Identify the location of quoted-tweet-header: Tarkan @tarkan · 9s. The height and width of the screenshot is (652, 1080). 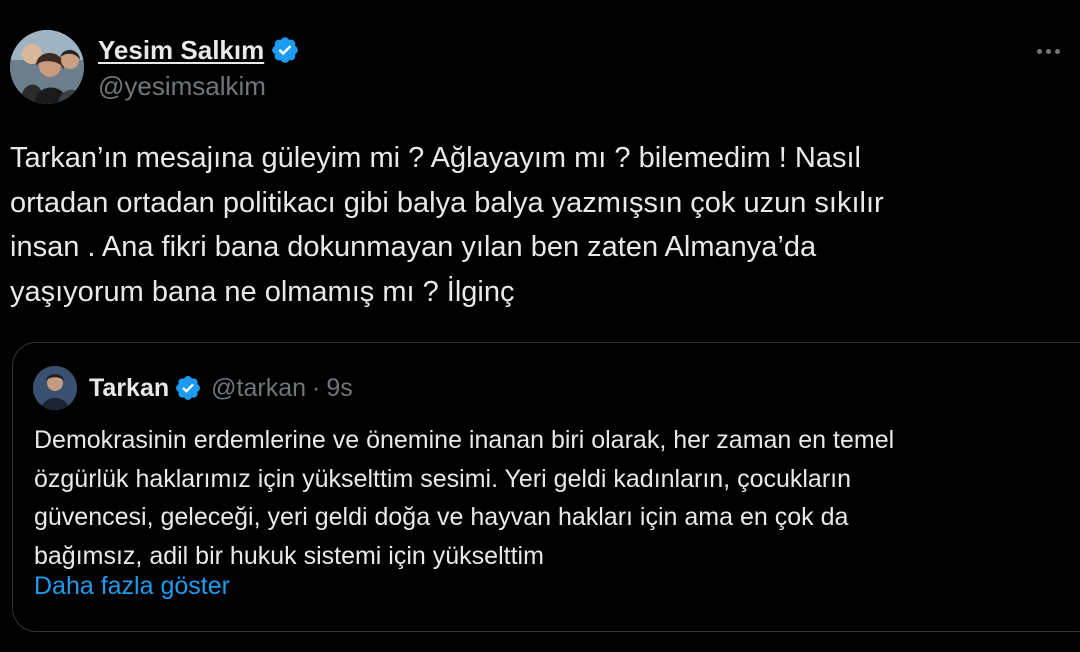
(193, 388).